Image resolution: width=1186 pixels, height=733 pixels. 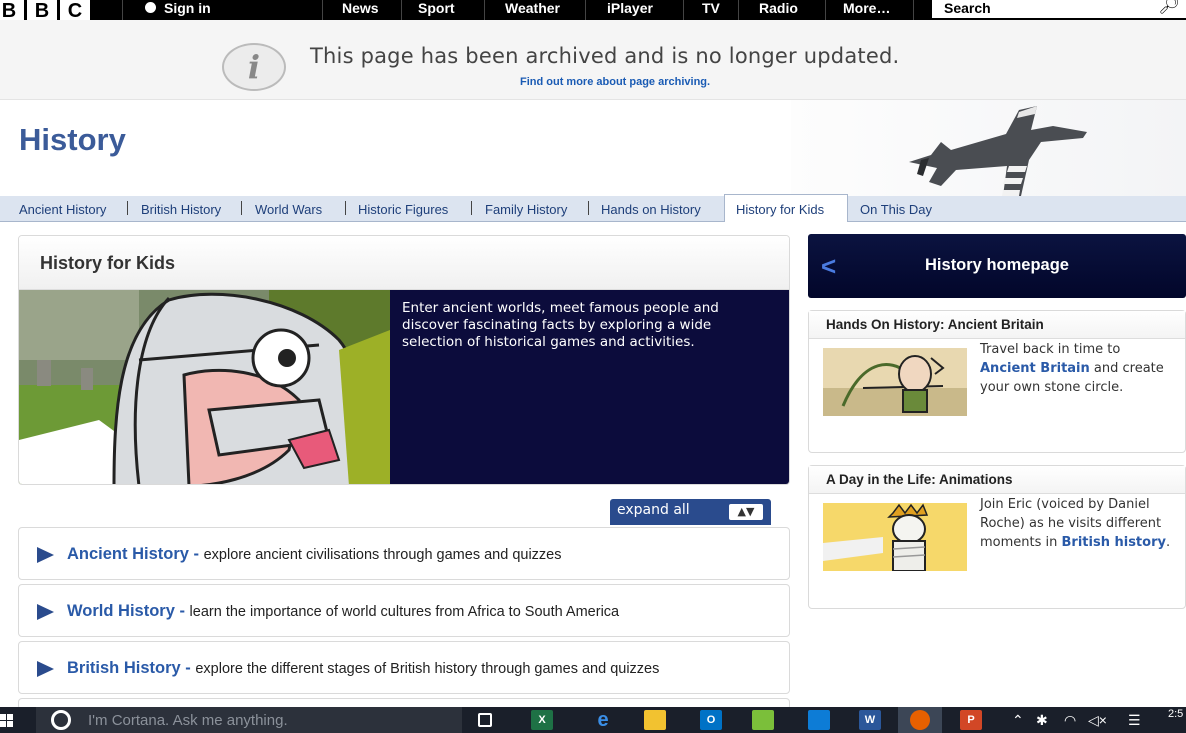 I want to click on promo-text-post: ., so click(x=1168, y=542).